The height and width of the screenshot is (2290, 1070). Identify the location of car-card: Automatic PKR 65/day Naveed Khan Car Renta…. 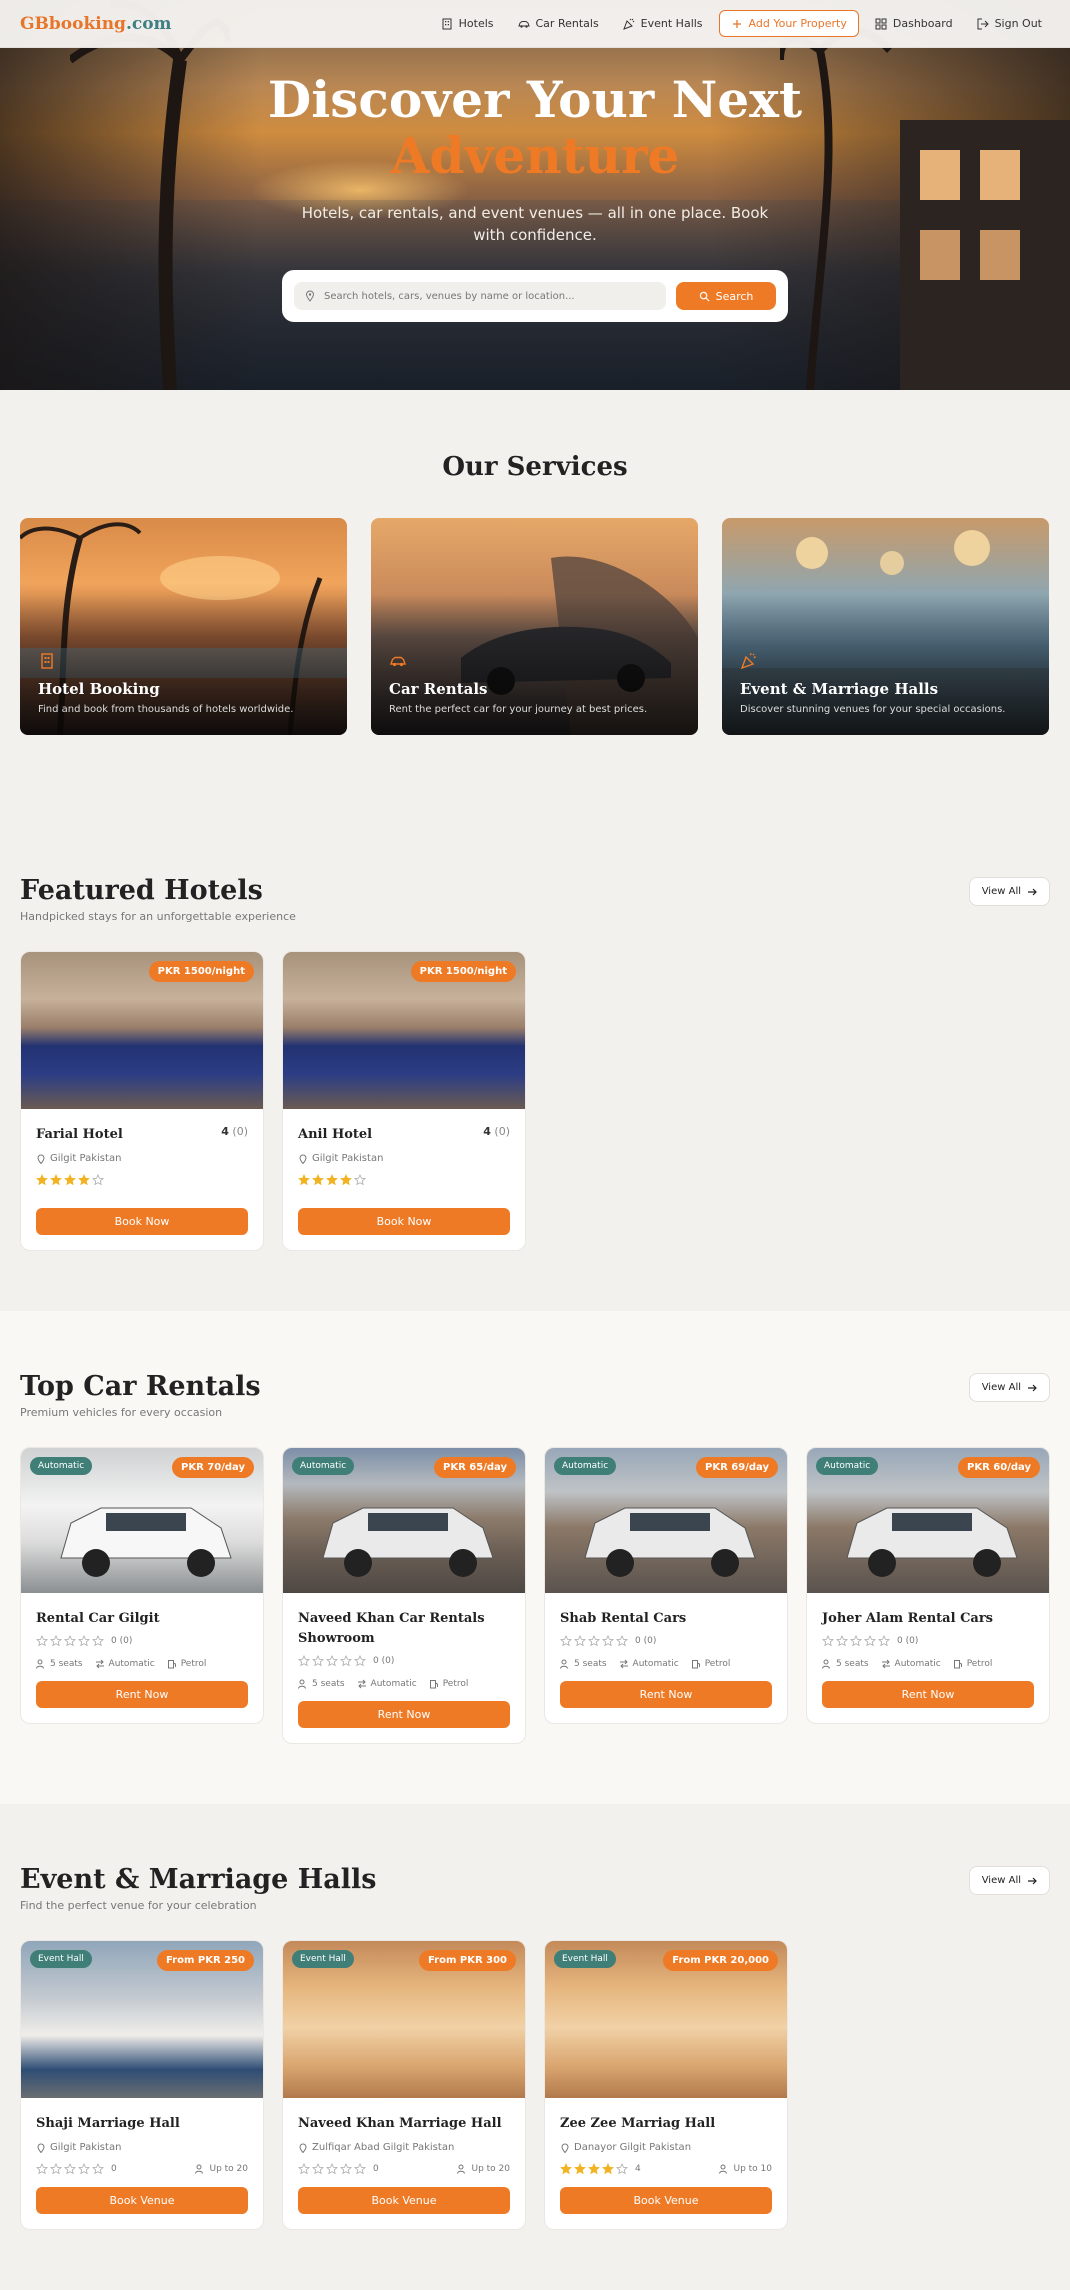
(404, 1595).